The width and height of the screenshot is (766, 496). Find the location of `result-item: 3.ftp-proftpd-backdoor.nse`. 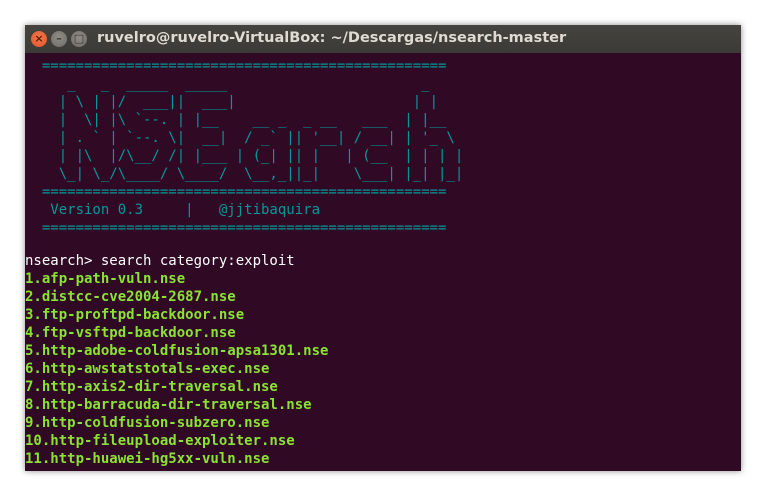

result-item: 3.ftp-proftpd-backdoor.nse is located at coordinates (135, 315).